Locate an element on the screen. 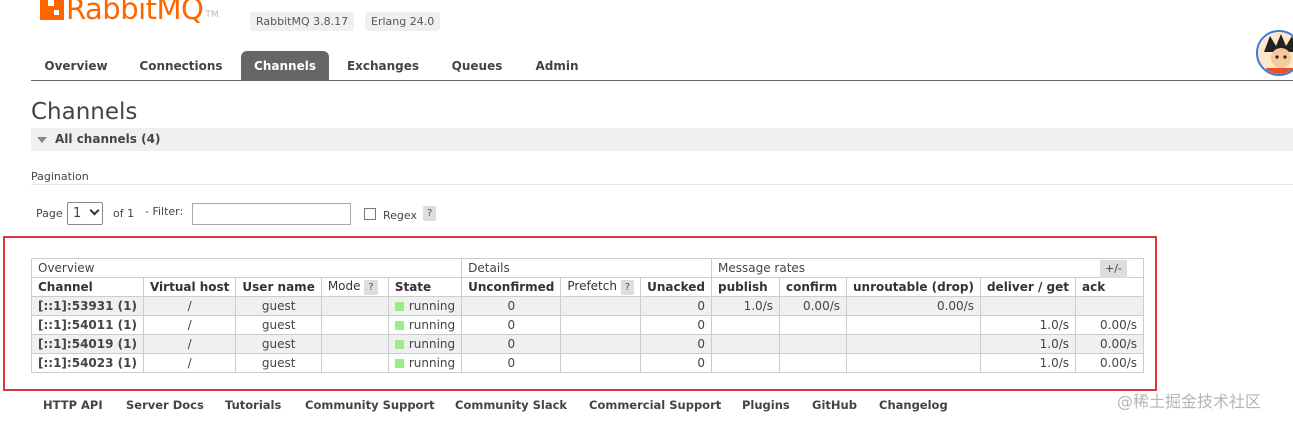 The image size is (1293, 422). group-overview: Overview is located at coordinates (246, 268).